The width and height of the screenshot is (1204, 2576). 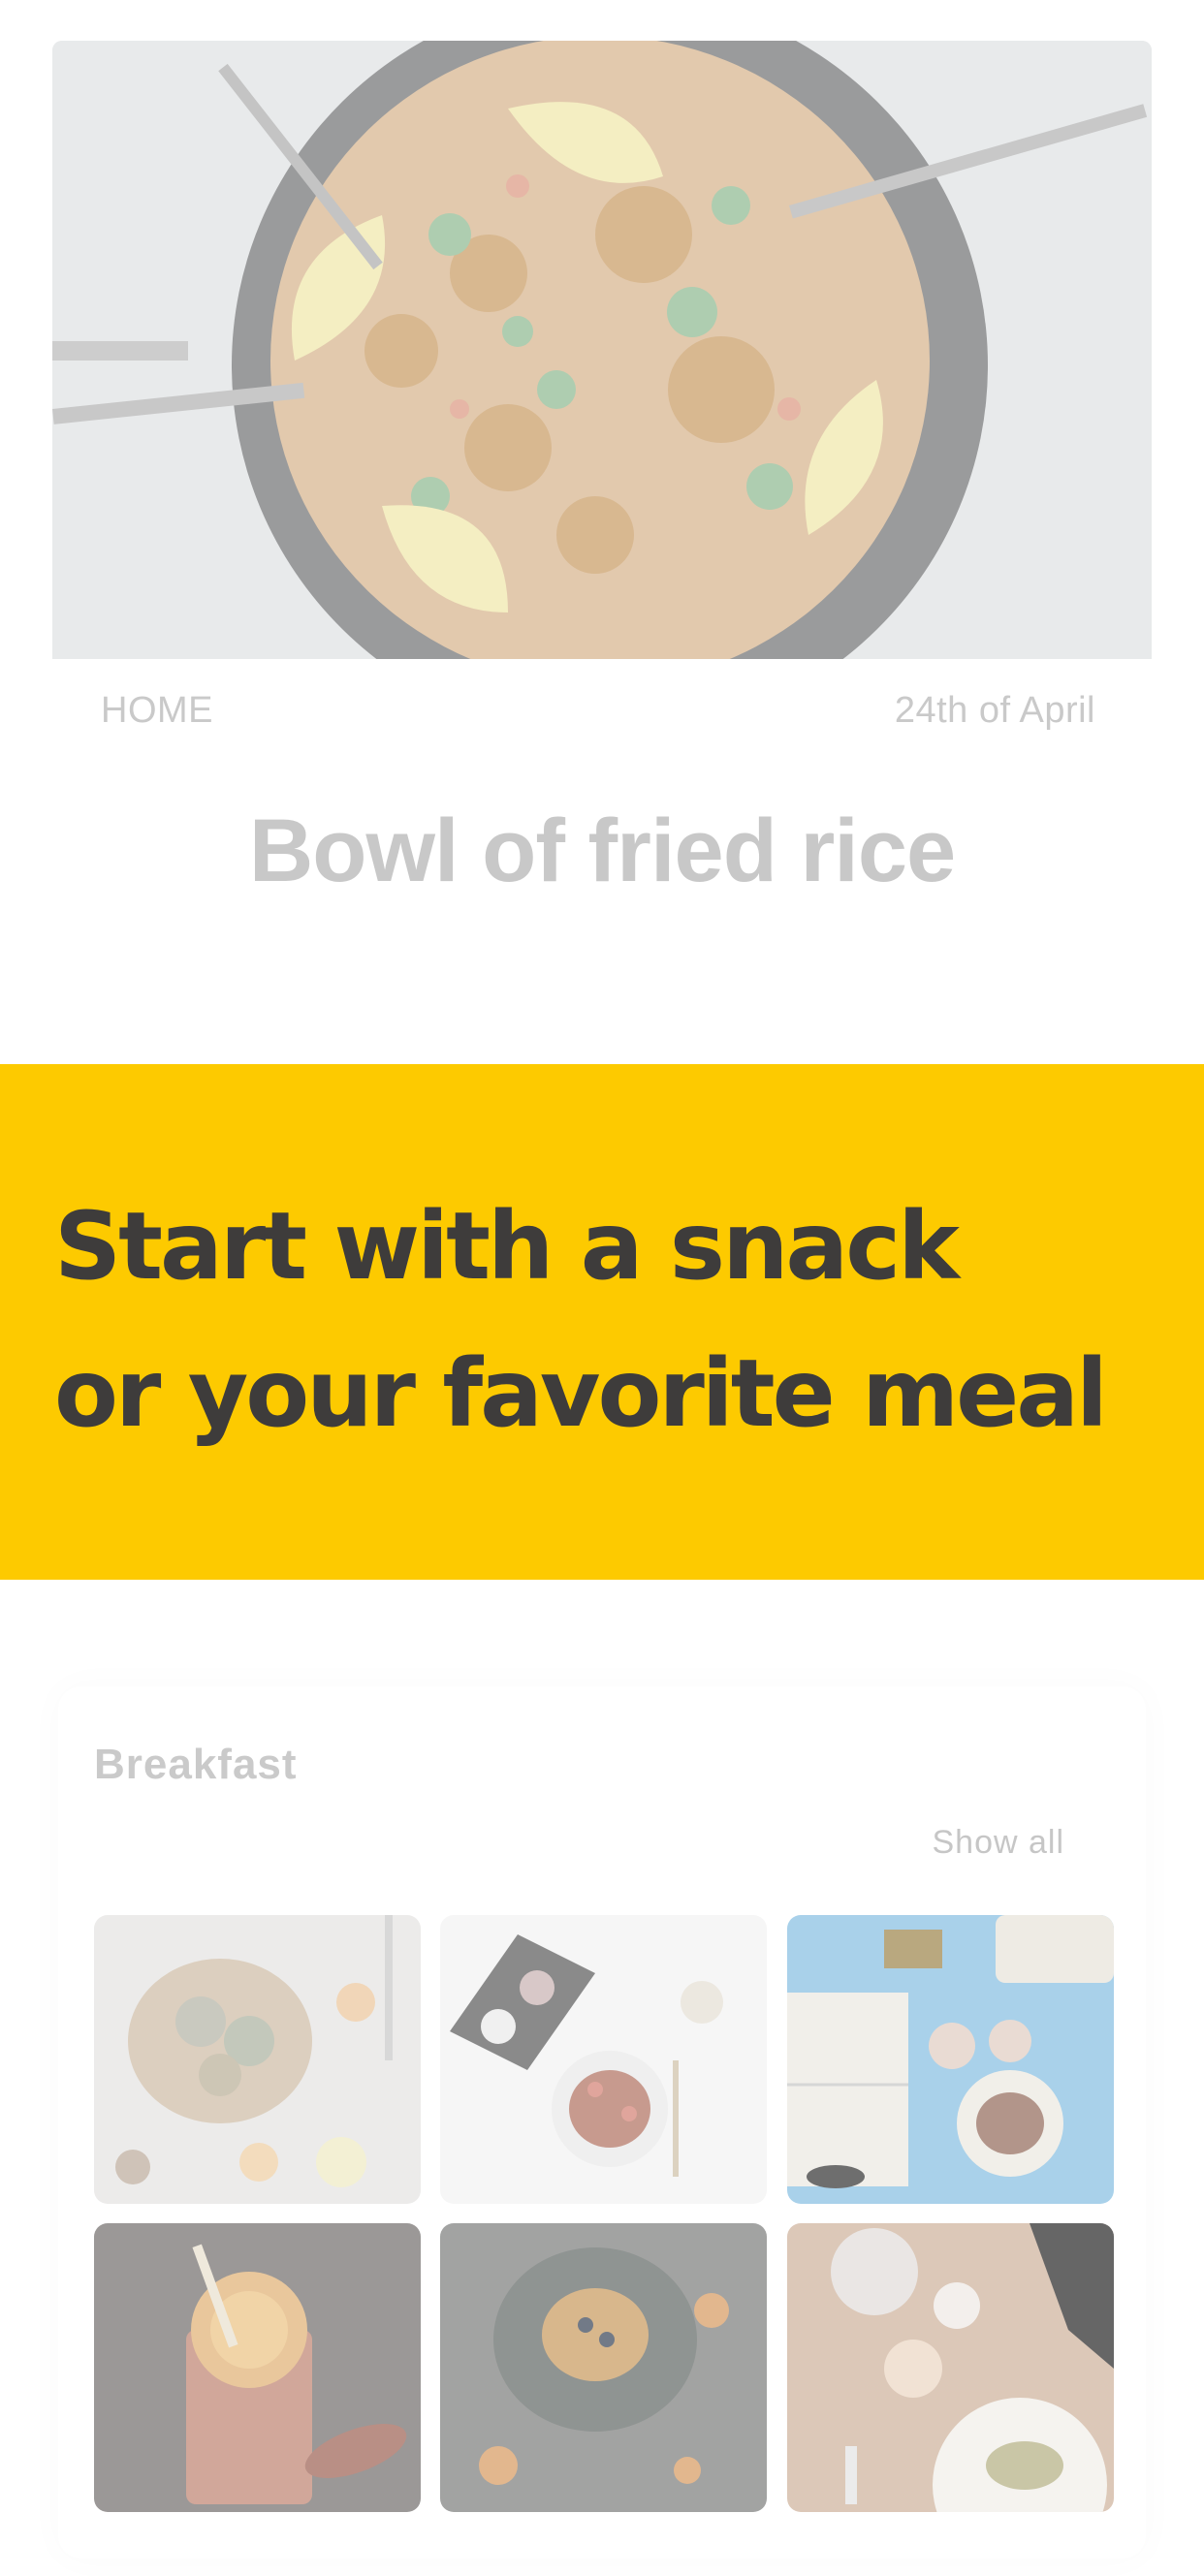 What do you see at coordinates (157, 711) in the screenshot?
I see `hero-category: HOME` at bounding box center [157, 711].